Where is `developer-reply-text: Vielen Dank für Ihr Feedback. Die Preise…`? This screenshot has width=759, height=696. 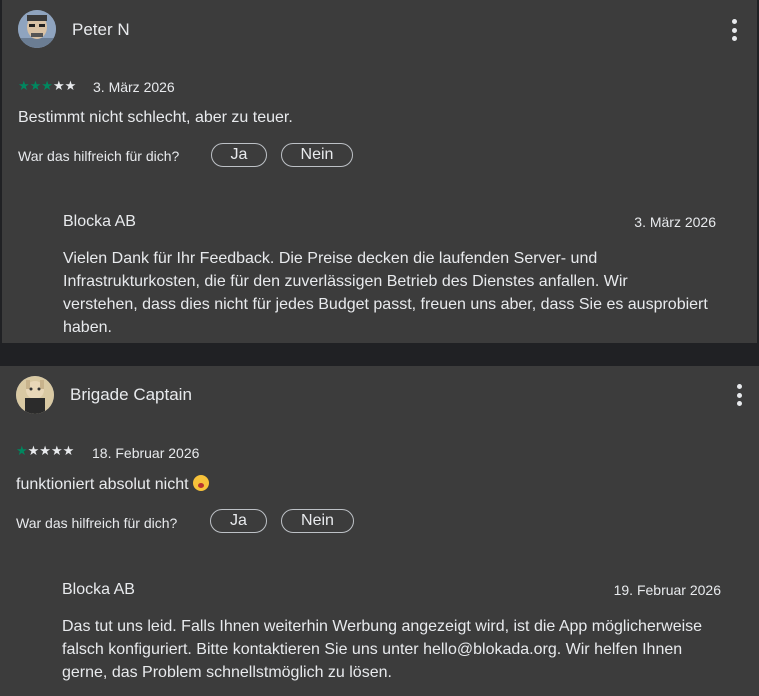 developer-reply-text: Vielen Dank für Ihr Feedback. Die Preise… is located at coordinates (403, 293).